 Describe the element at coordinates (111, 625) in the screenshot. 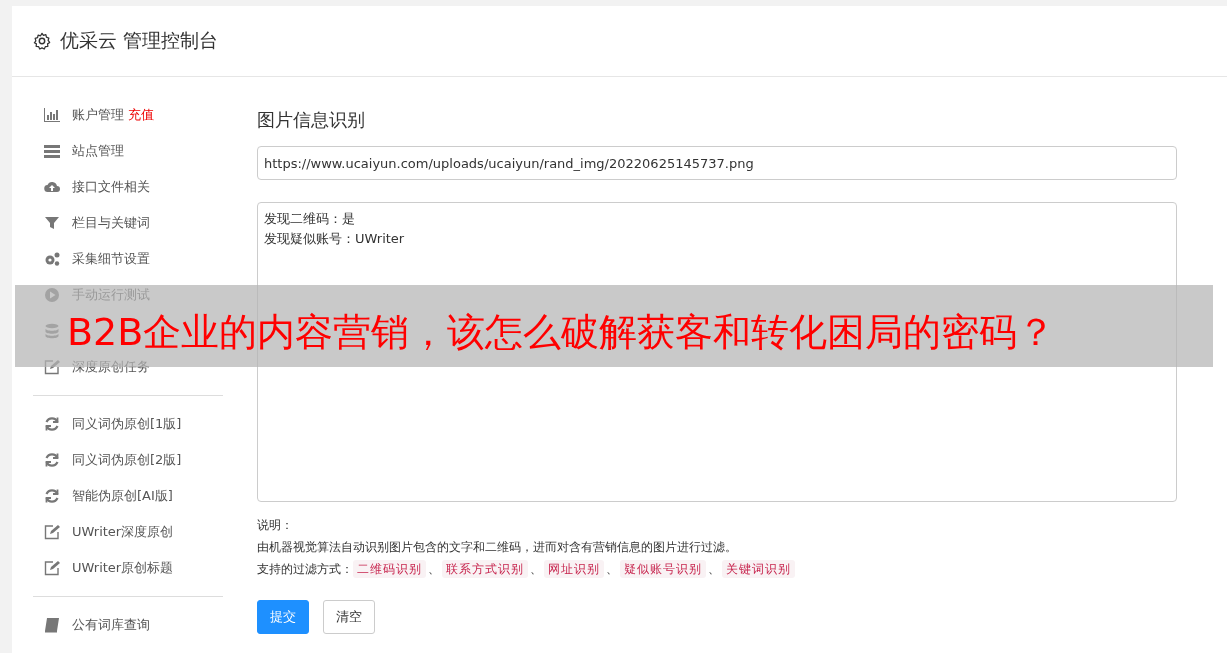

I see `sidebar-item: 公有词库查询` at that location.